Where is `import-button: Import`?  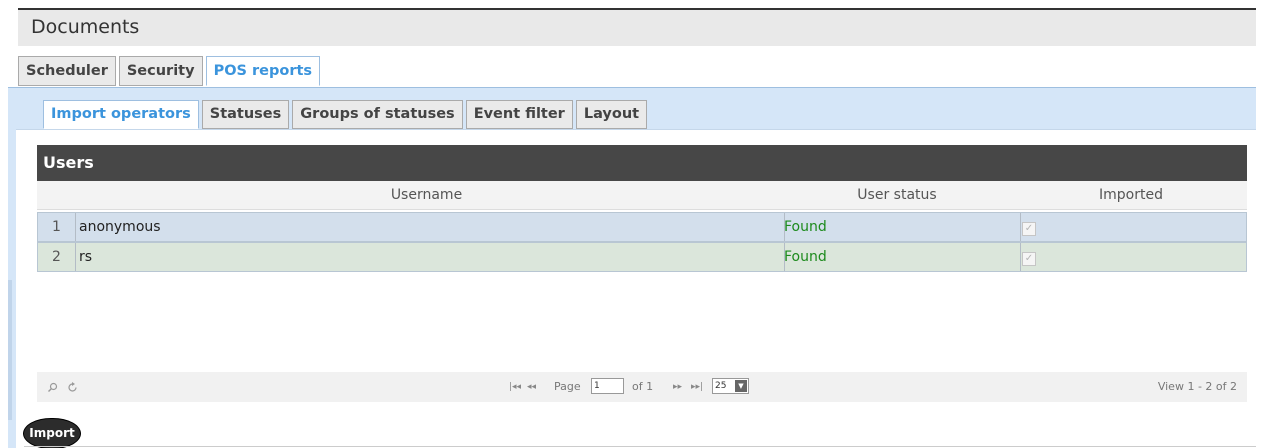
import-button: Import is located at coordinates (52, 433).